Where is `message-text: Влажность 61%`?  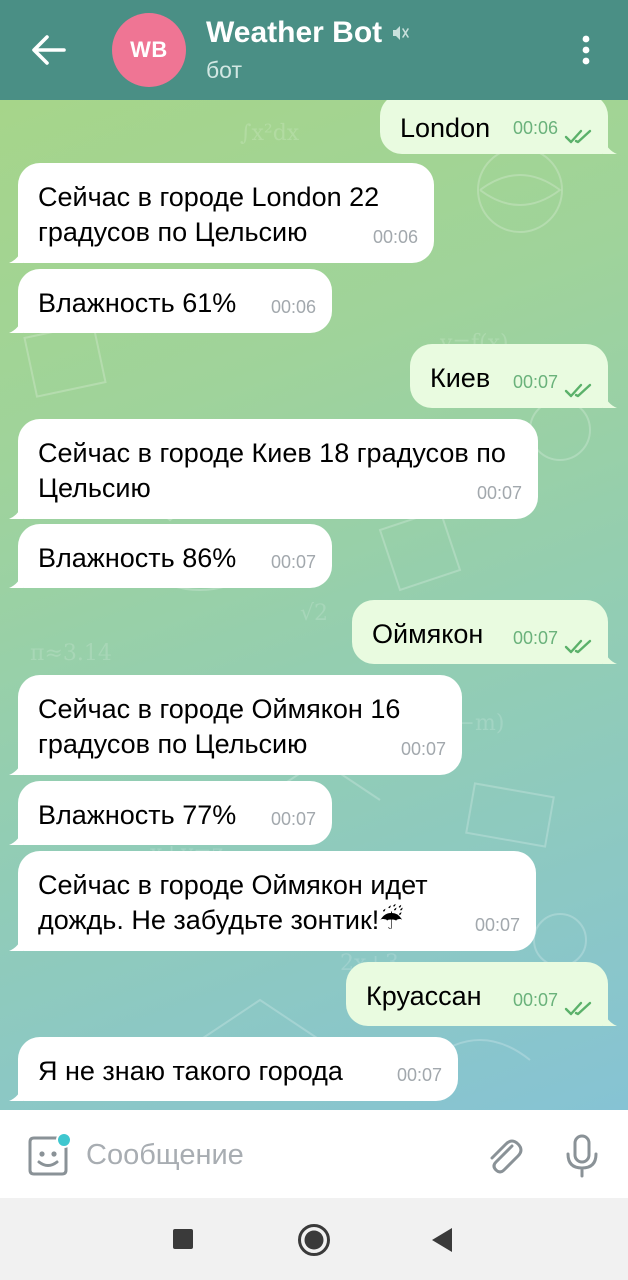
message-text: Влажность 61% is located at coordinates (137, 303).